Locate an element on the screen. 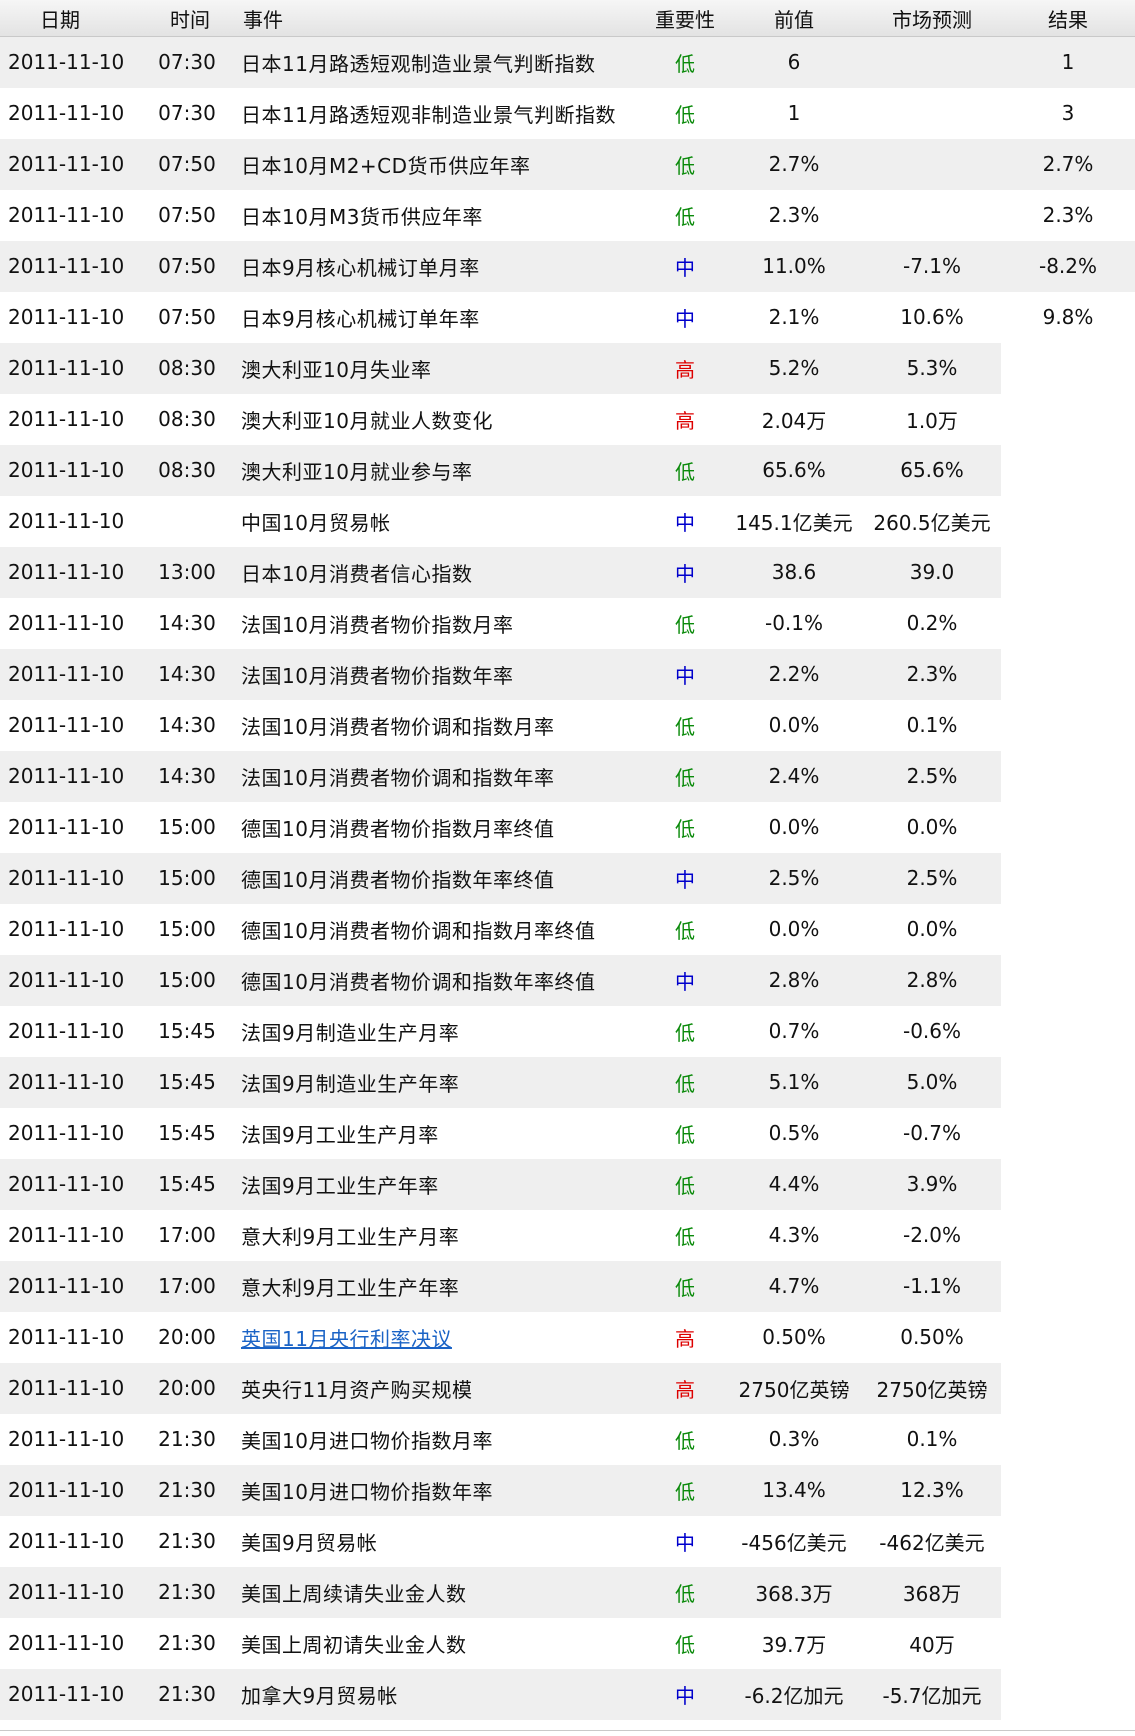 The height and width of the screenshot is (1736, 1135). table-row: 2011-11-10 21:30 加拿大9月贸易帐 中 -6.2亿加元 -5.7亿加元 is located at coordinates (567, 1694).